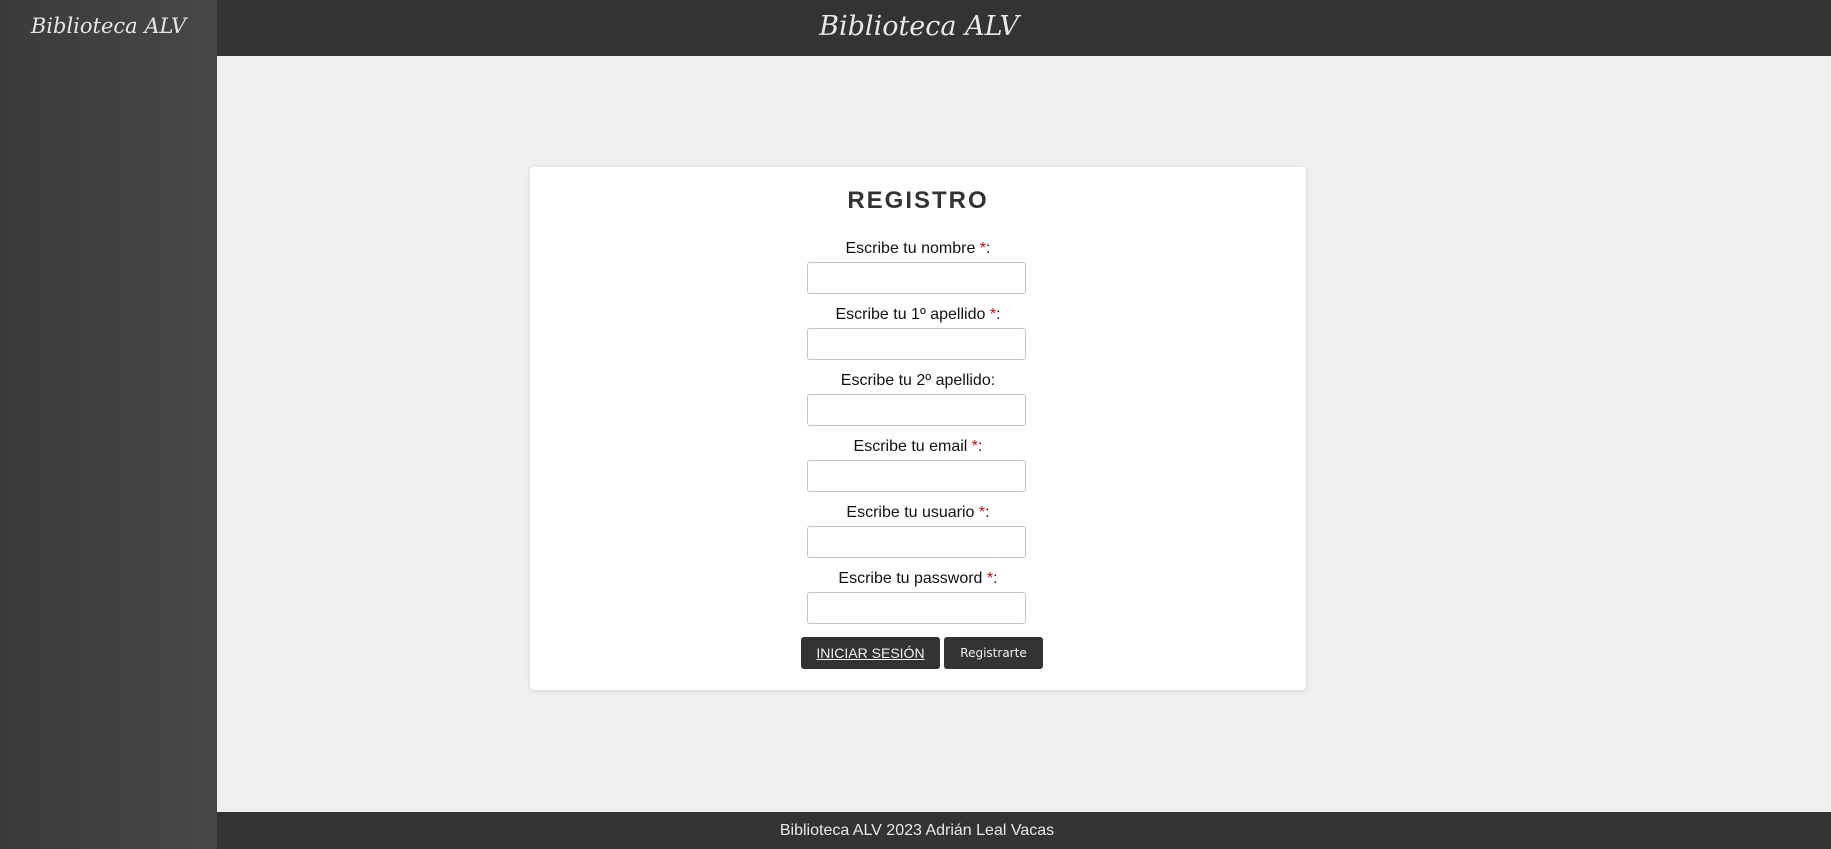  I want to click on sidebar-logo: Biblioteca ALV, so click(108, 26).